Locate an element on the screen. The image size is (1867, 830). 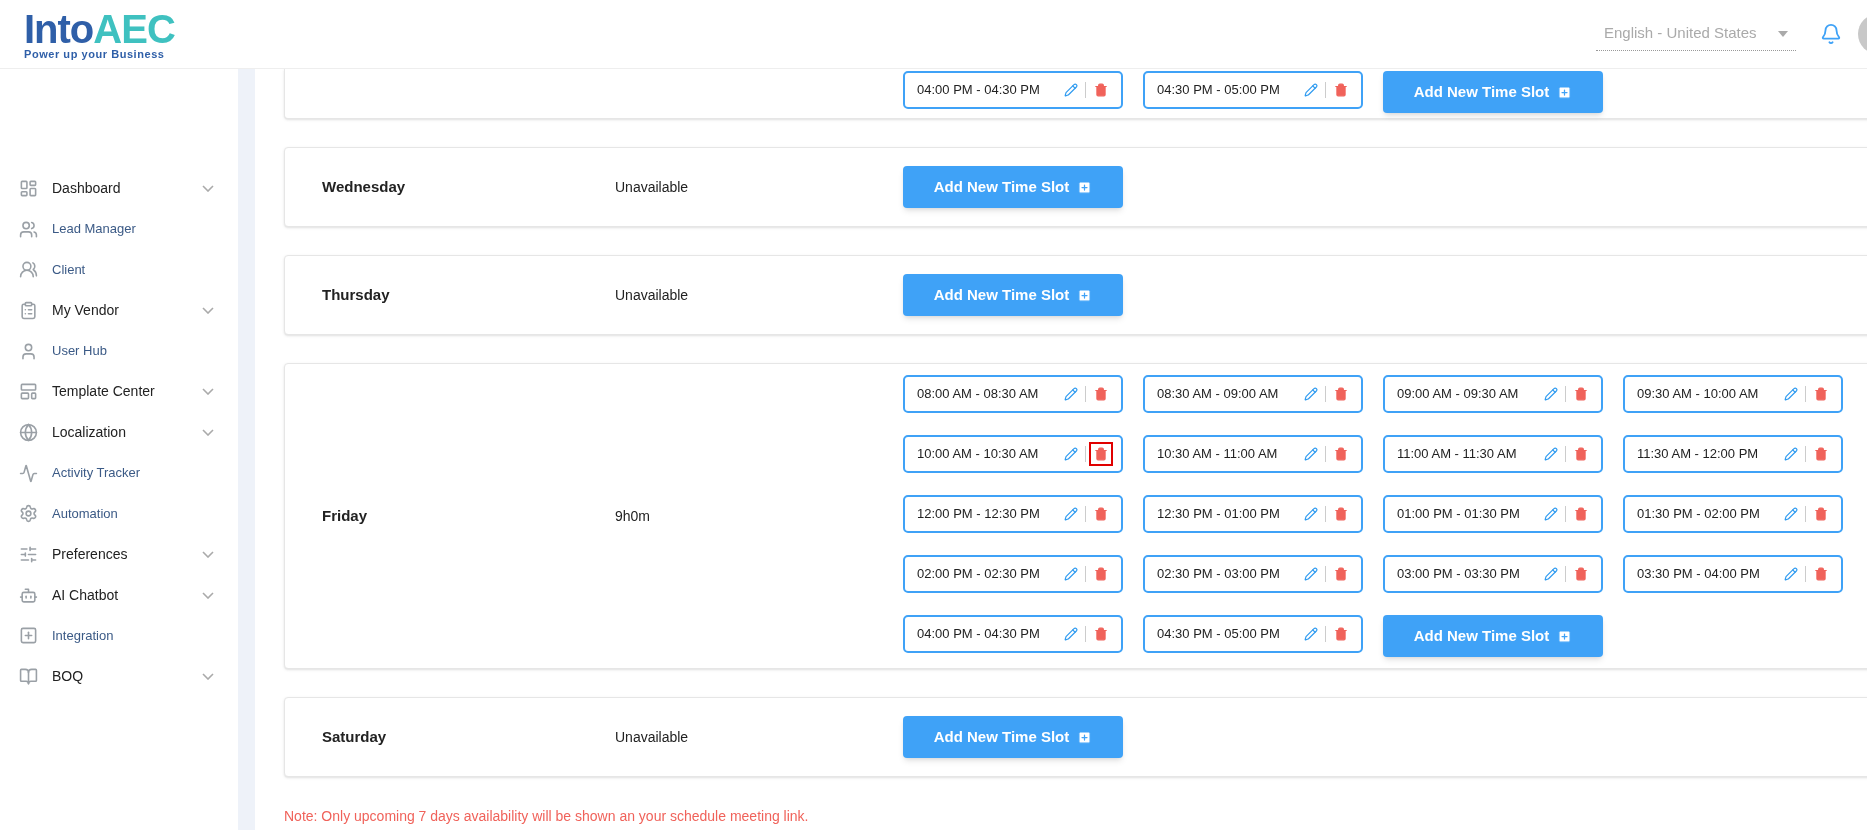
slot-time: 09:00 AM - 09:30 AM is located at coordinates (1458, 394).